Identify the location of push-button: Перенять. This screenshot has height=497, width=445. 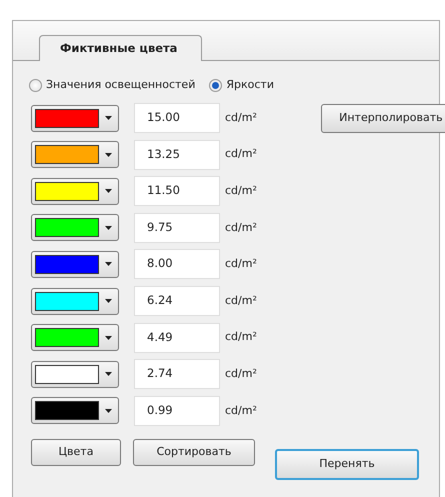
(347, 464).